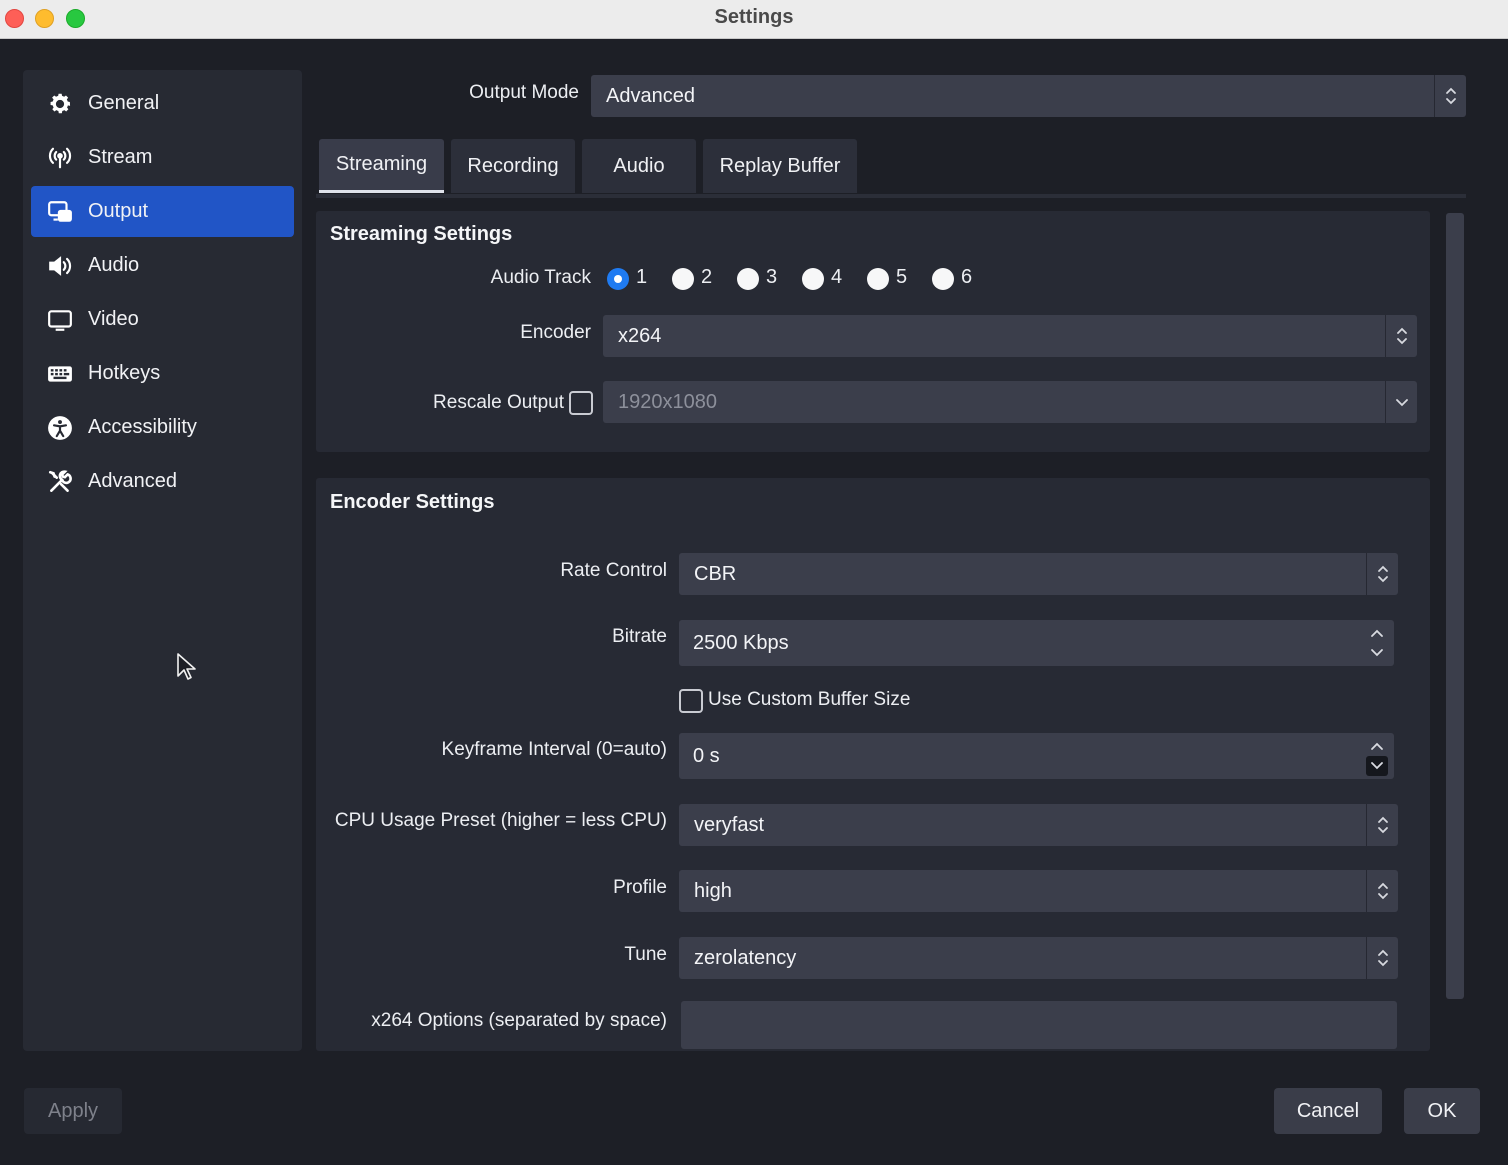  Describe the element at coordinates (891, 196) in the screenshot. I see `tab-bar-divider` at that location.